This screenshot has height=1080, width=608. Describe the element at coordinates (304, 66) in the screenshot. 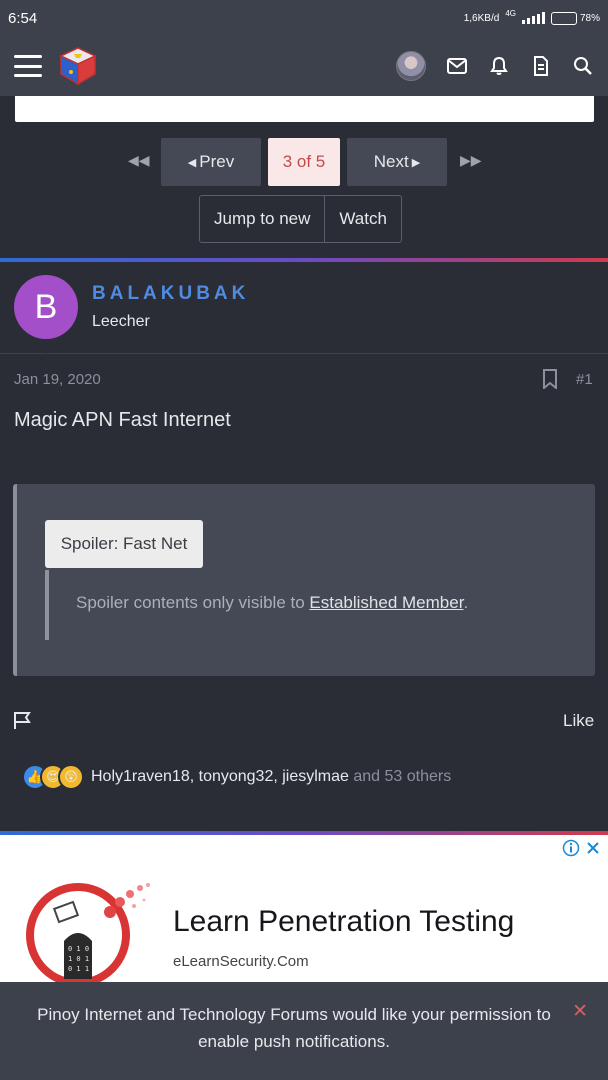

I see `app-bar` at that location.